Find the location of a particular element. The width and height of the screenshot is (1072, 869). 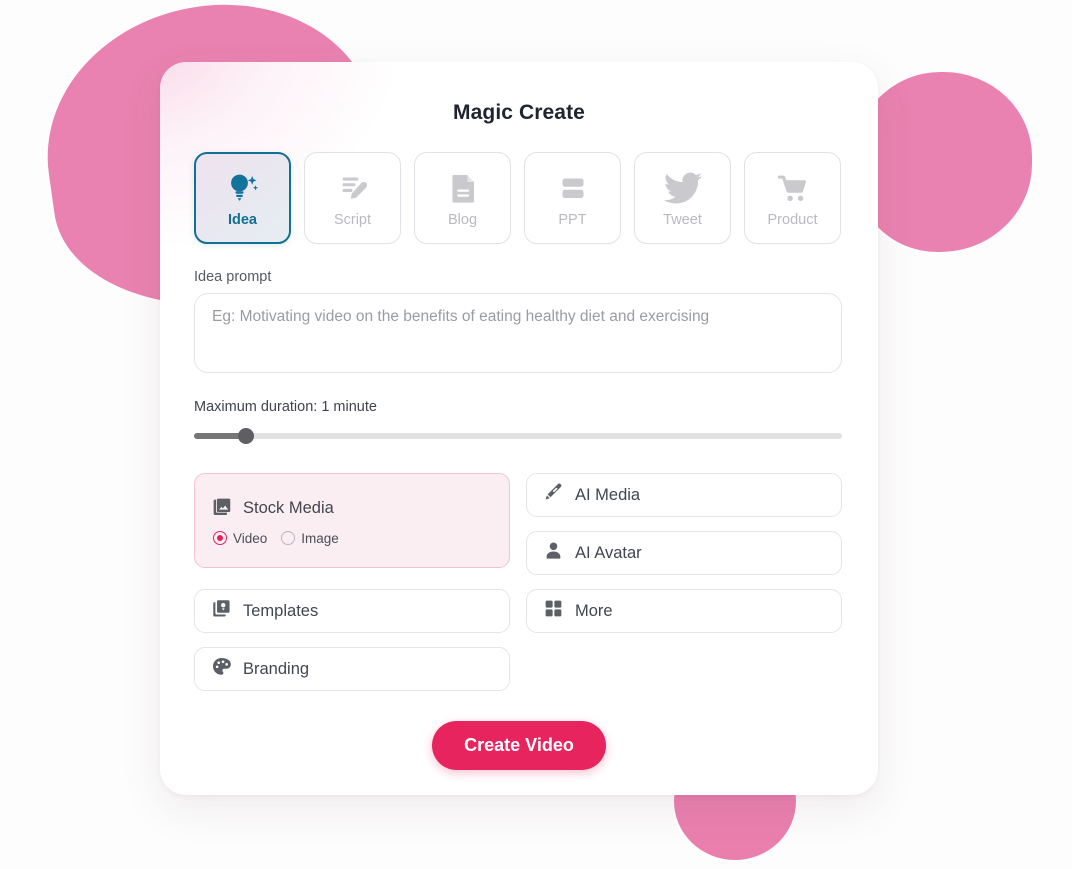

person-icon is located at coordinates (553, 553).